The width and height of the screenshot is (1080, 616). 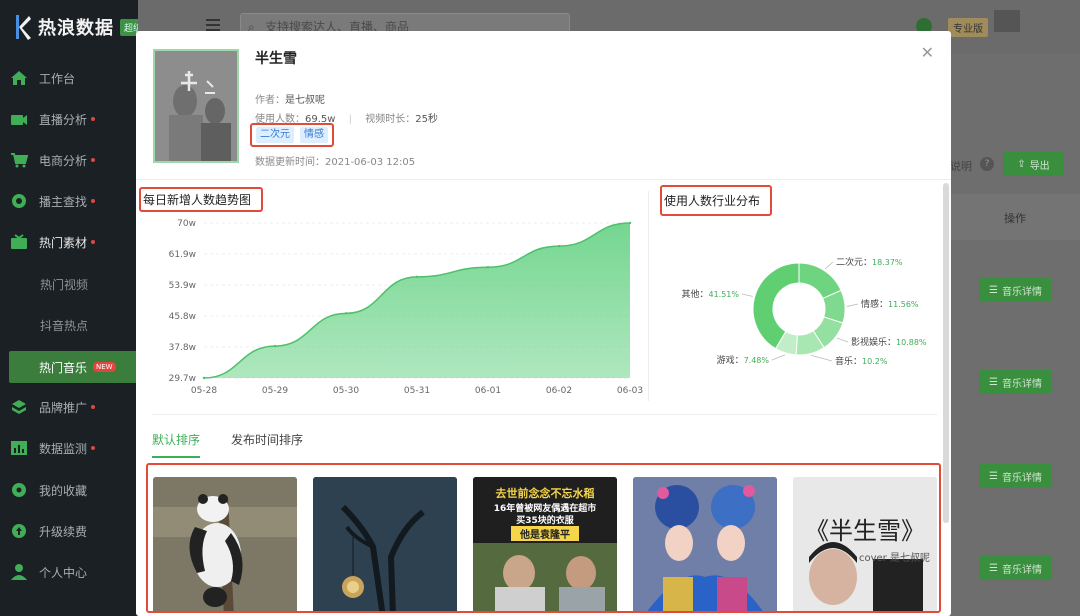 What do you see at coordinates (927, 52) in the screenshot?
I see `close-icon: ✕` at bounding box center [927, 52].